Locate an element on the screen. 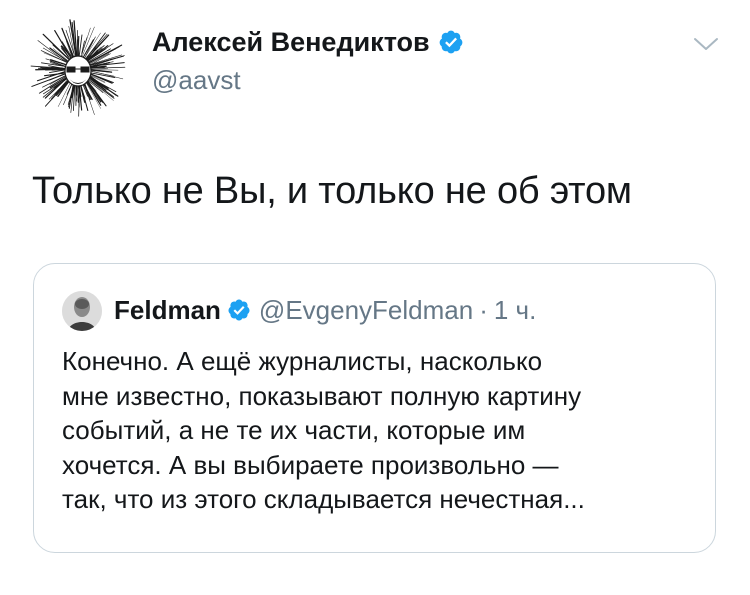 Image resolution: width=750 pixels, height=595 pixels. quoted-author-handle: @EvgenyFeldman is located at coordinates (366, 310).